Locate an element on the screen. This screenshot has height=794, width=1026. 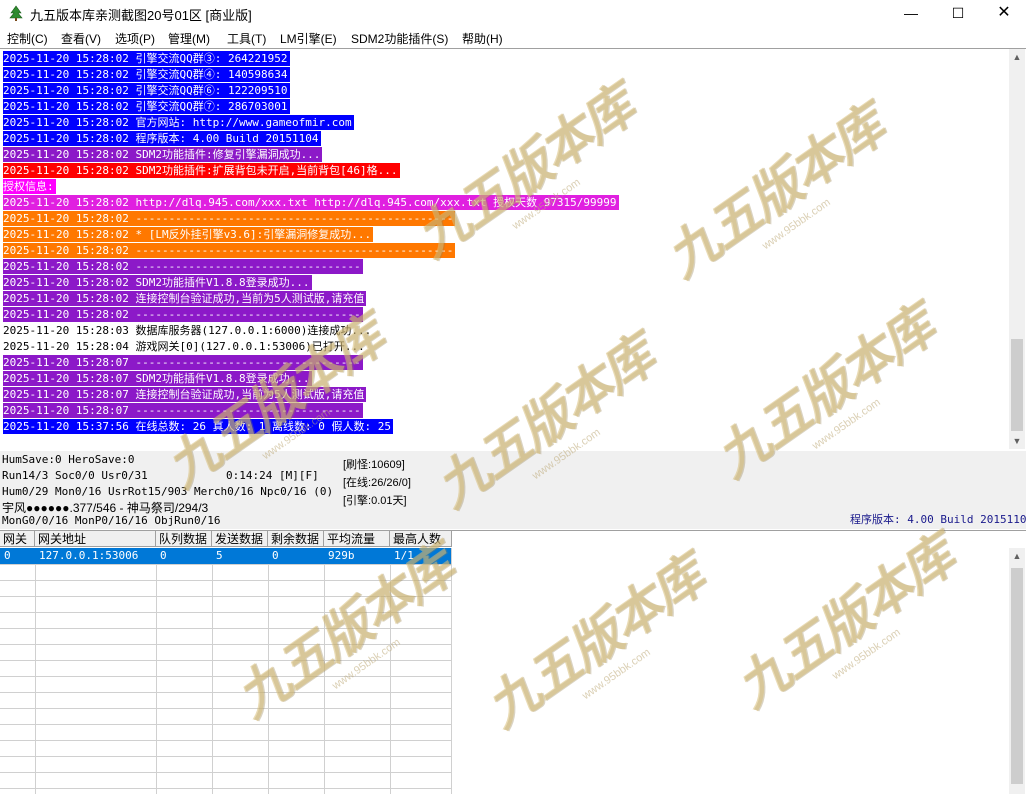
log-line: 2025-11-20 15:28:02 引擎交流QQ群④: 140598634 is located at coordinates (146, 74).